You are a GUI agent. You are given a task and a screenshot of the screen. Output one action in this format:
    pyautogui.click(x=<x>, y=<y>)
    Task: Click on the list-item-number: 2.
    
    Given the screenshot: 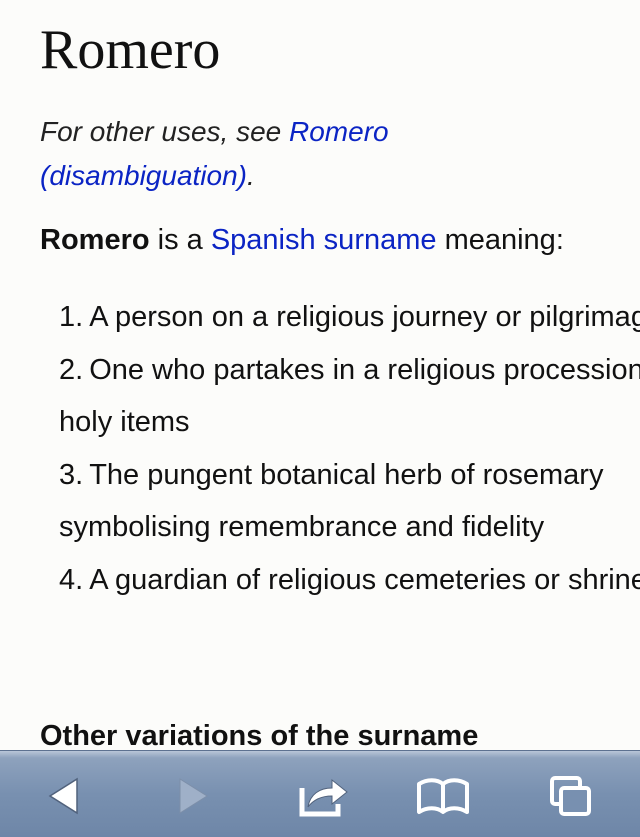 What is the action you would take?
    pyautogui.click(x=71, y=369)
    